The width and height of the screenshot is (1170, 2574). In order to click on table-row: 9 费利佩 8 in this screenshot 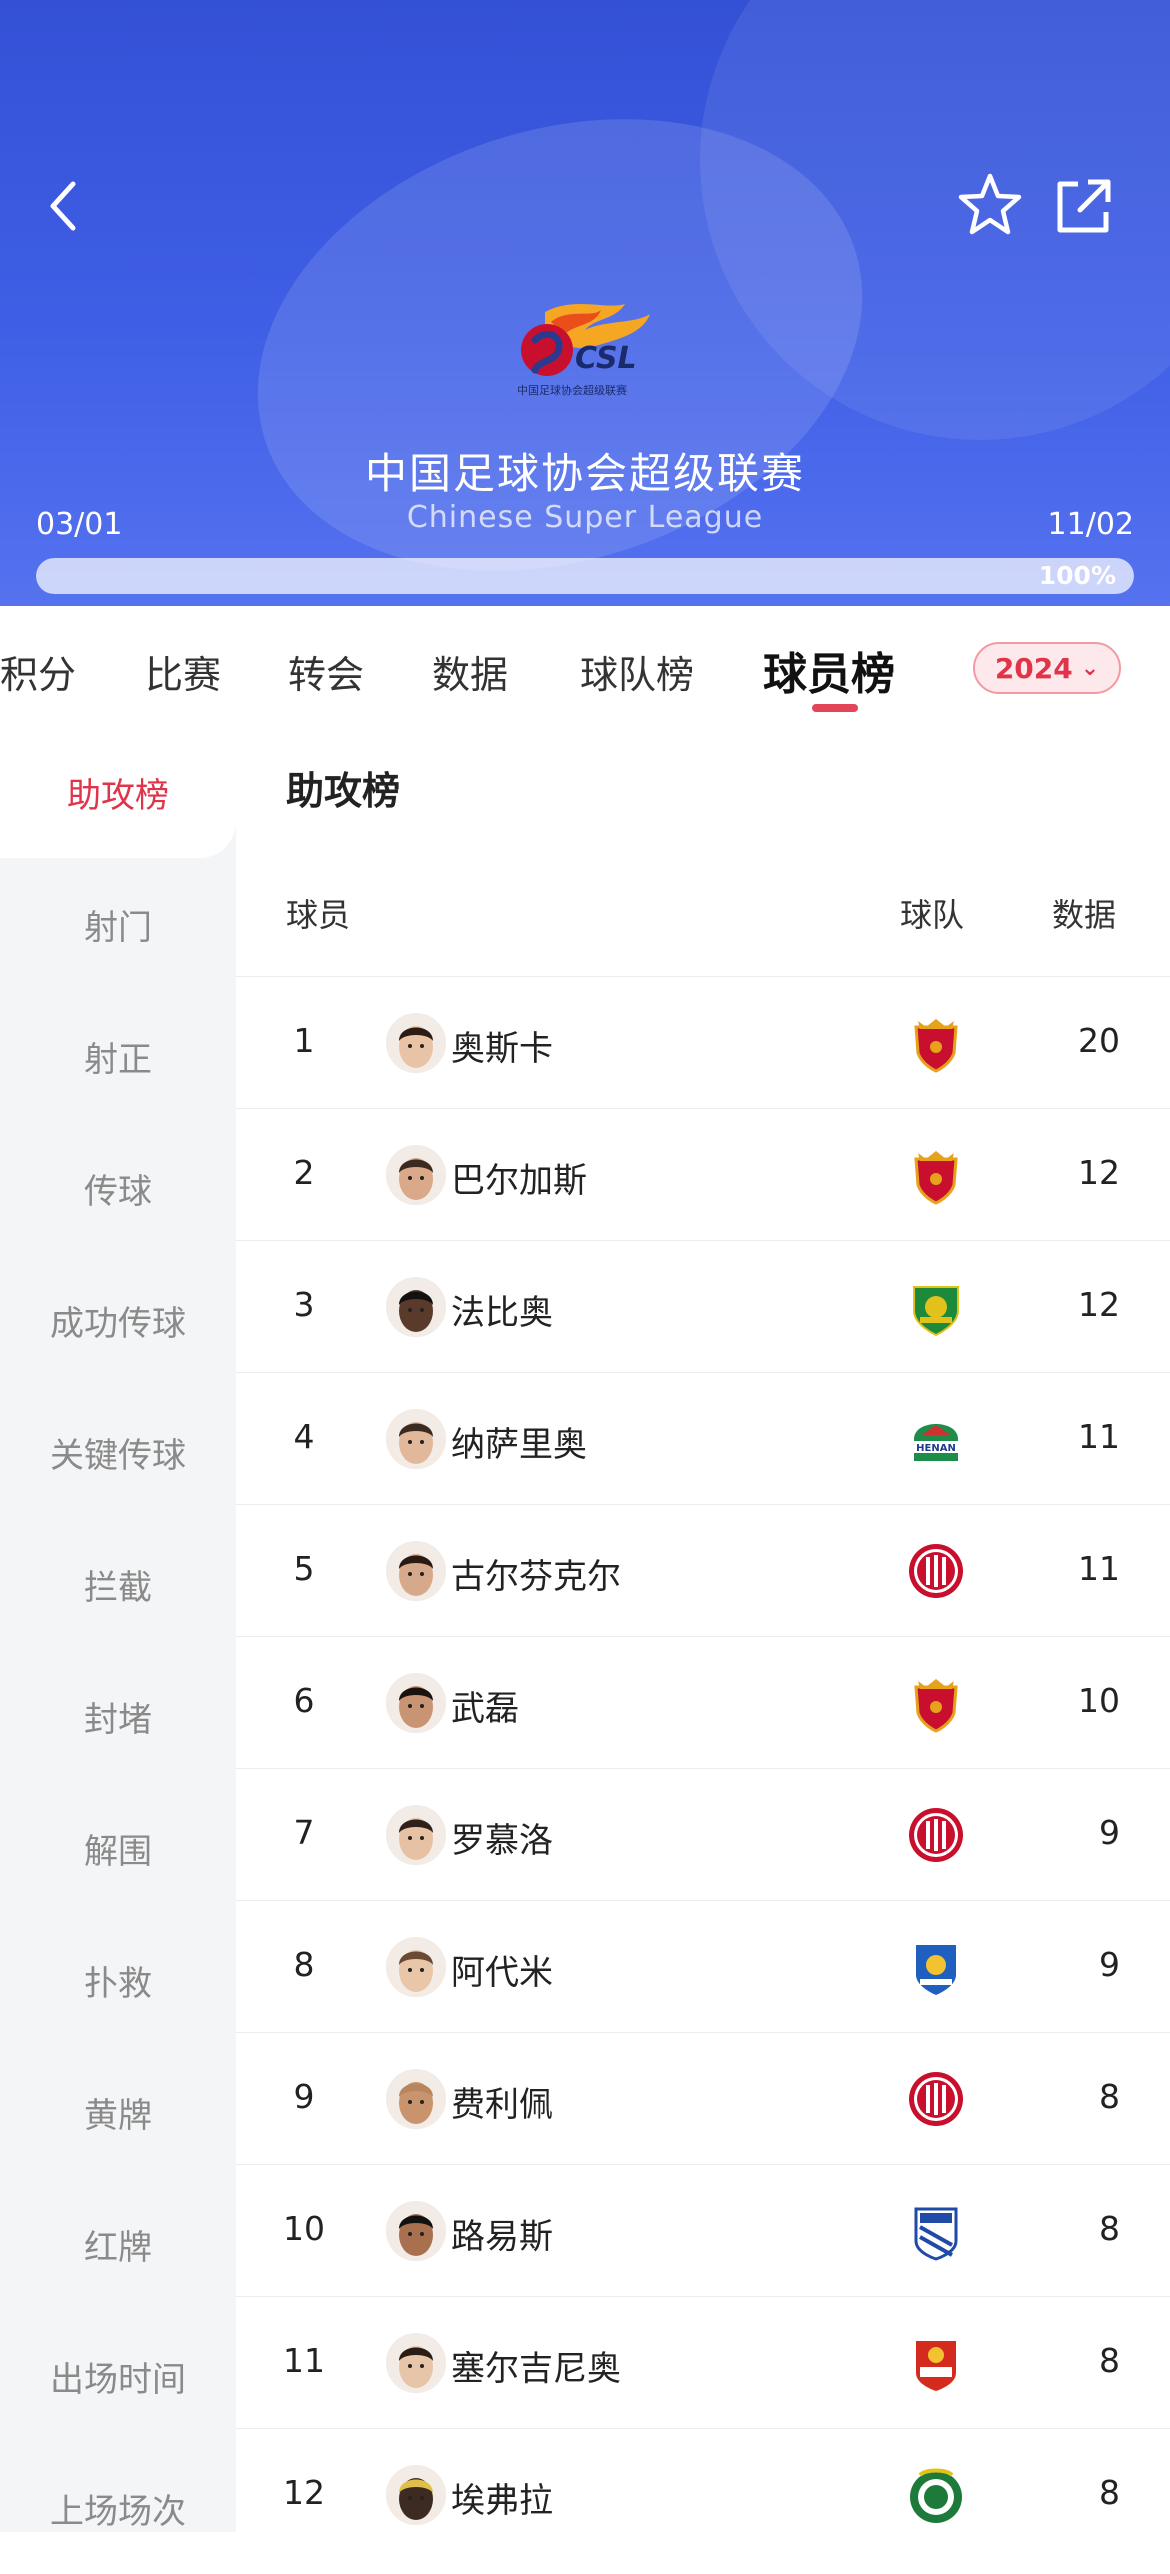, I will do `click(703, 2098)`.